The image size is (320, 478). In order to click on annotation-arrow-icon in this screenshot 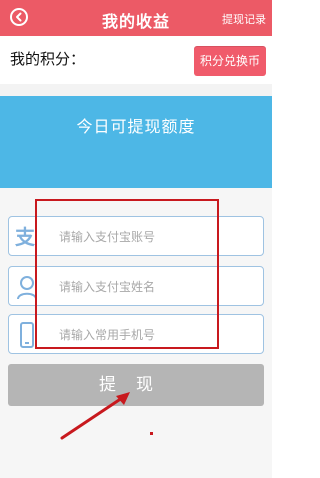, I will do `click(106, 416)`.